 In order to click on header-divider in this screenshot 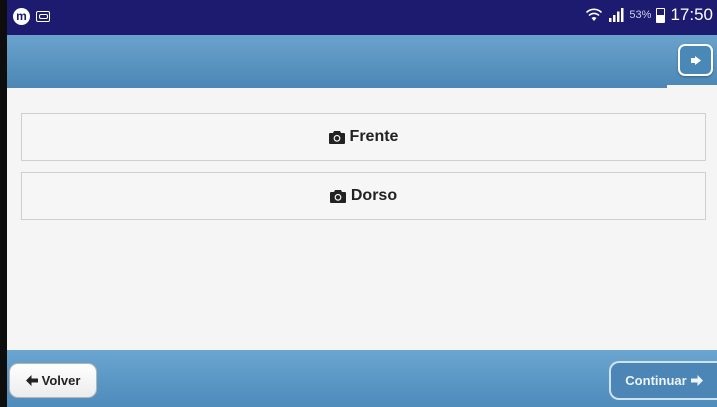, I will do `click(337, 86)`.